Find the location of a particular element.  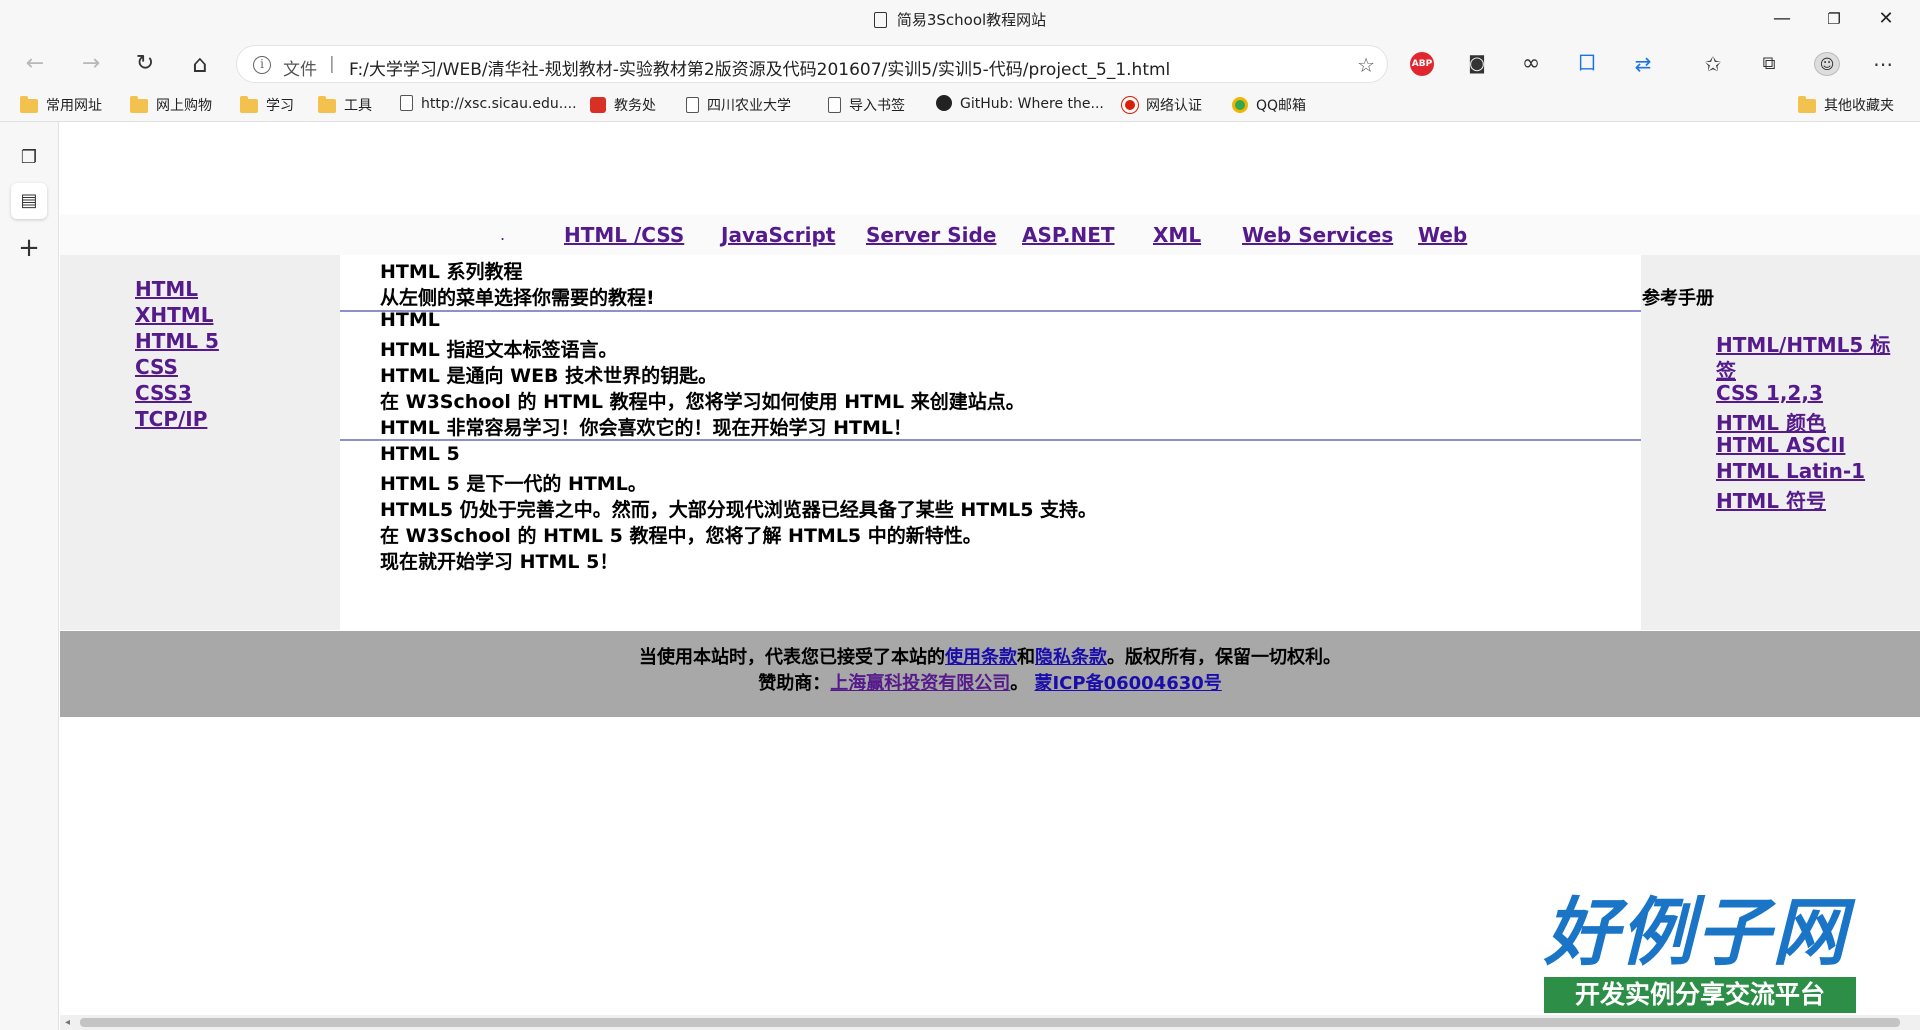

nav-link-web: Web is located at coordinates (1442, 235).